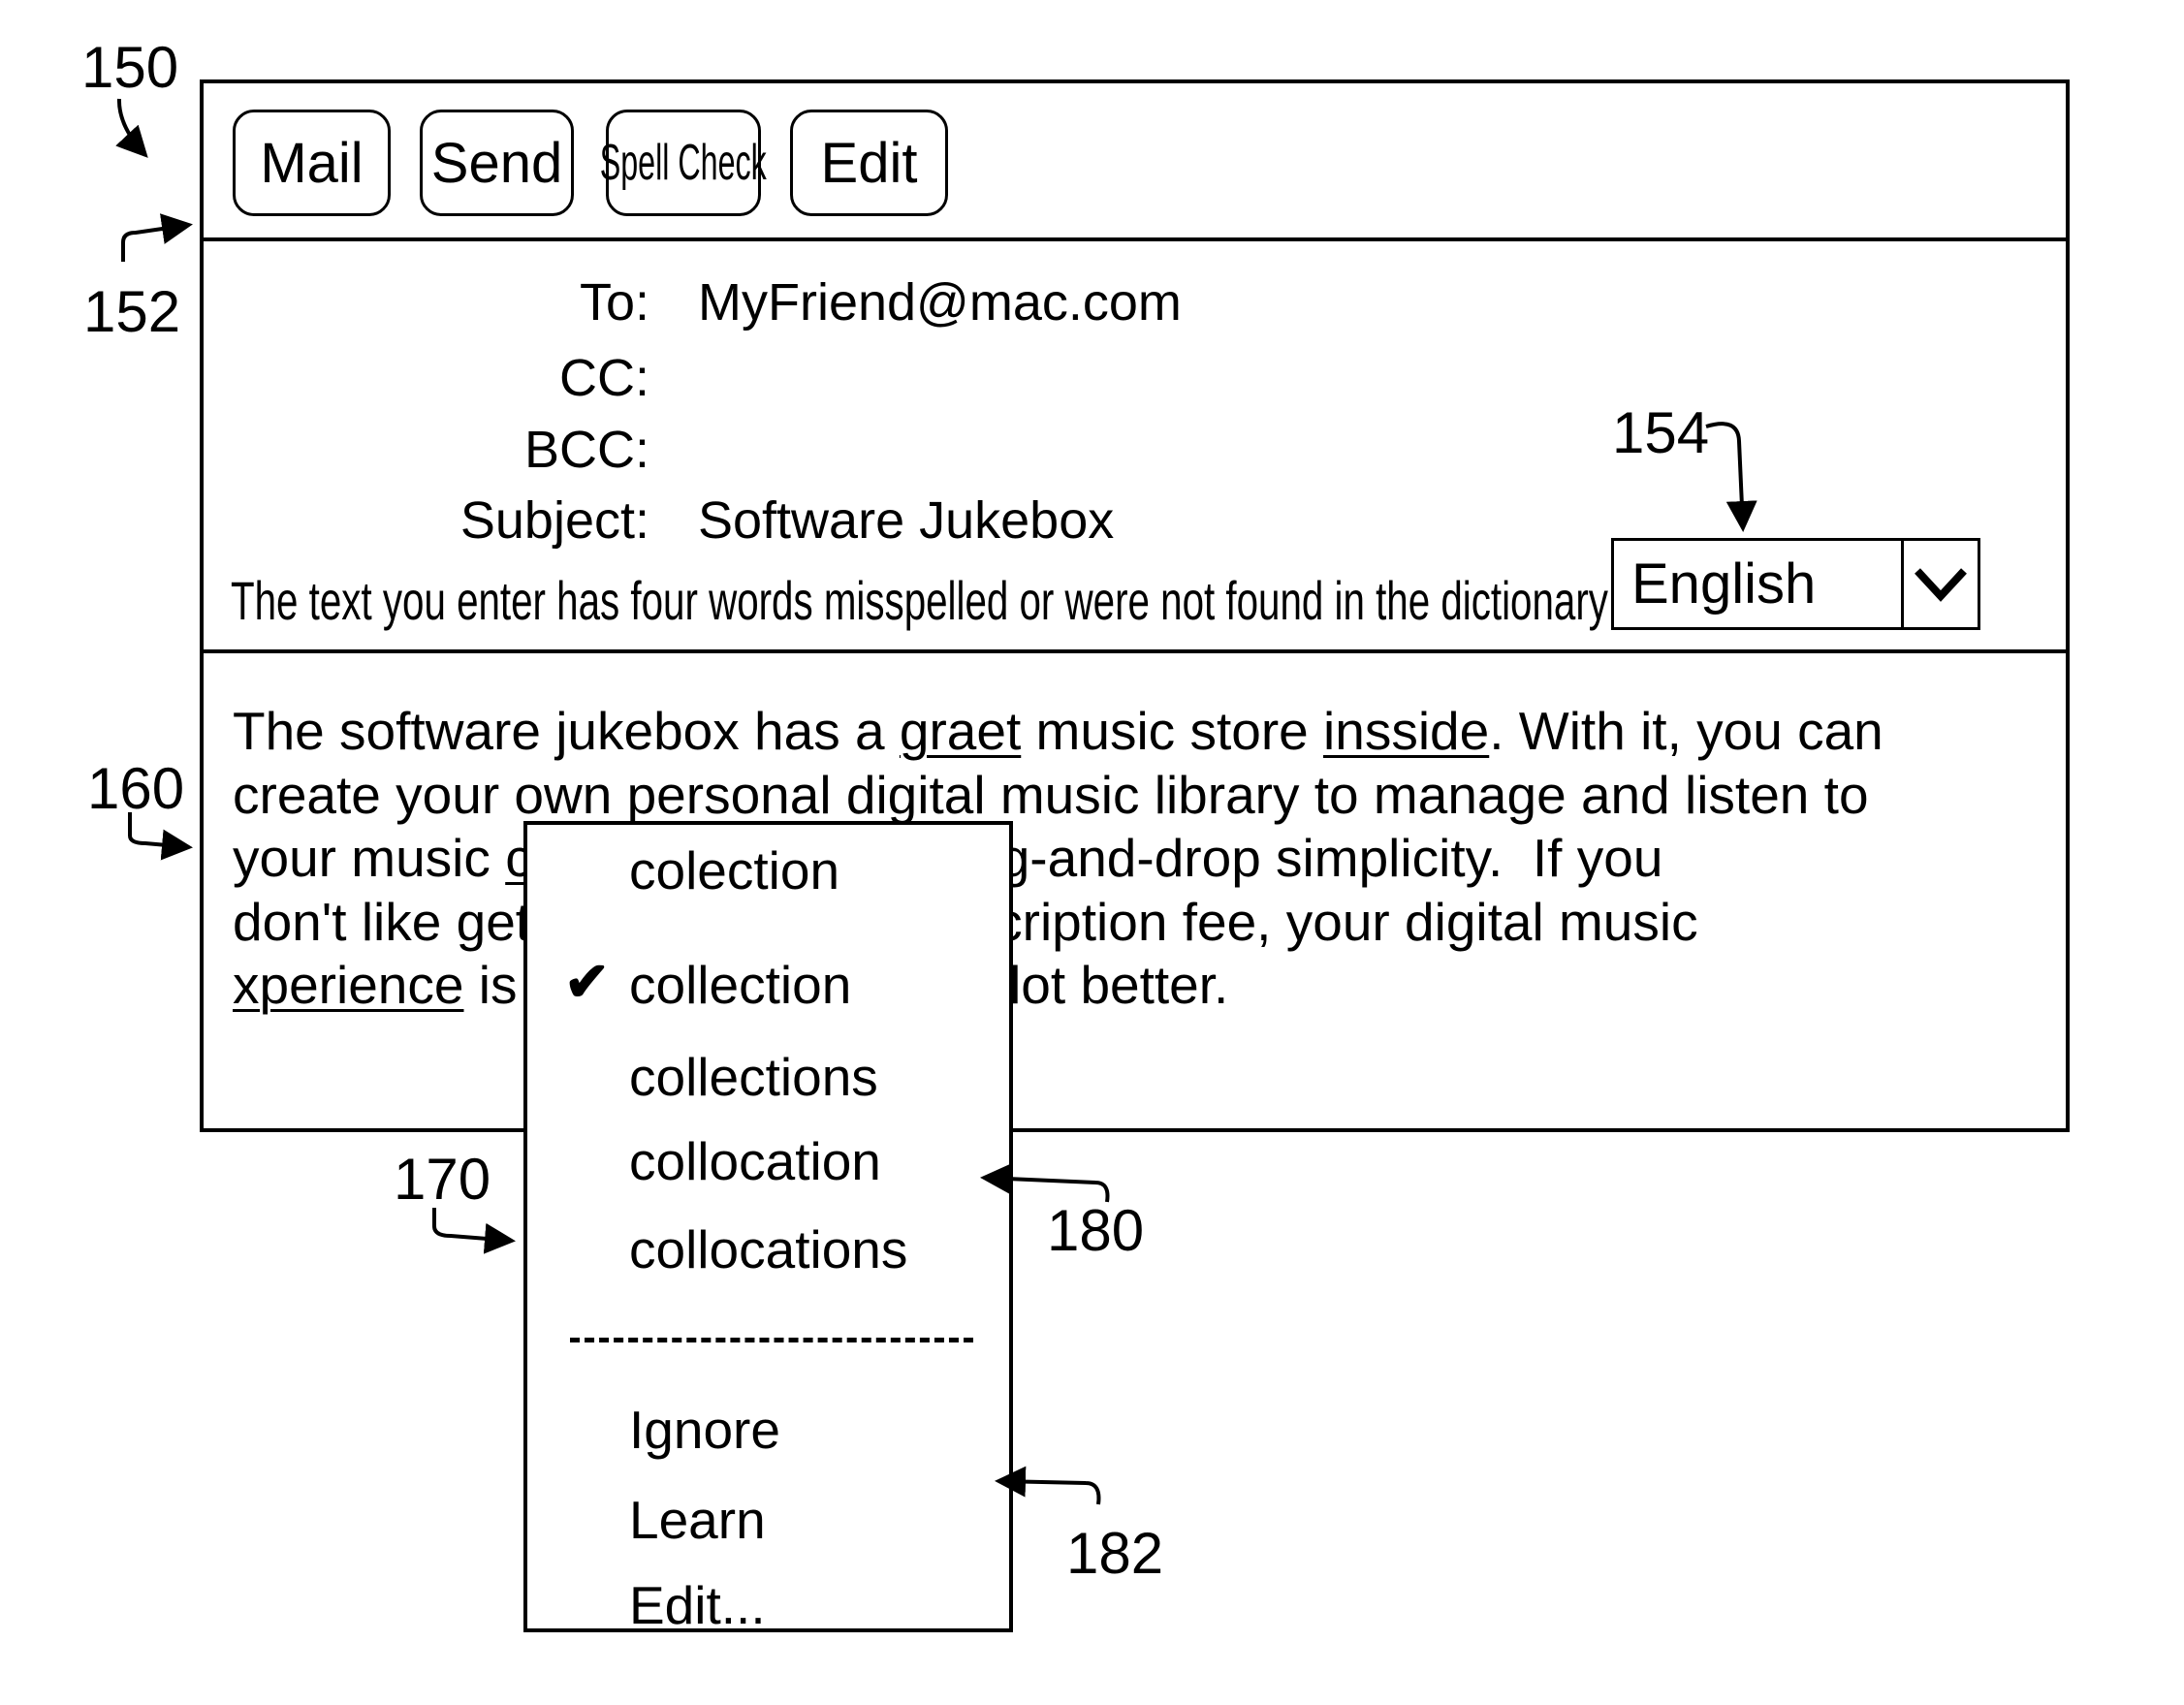 Image resolution: width=2184 pixels, height=1705 pixels. I want to click on language-select: English, so click(1795, 584).